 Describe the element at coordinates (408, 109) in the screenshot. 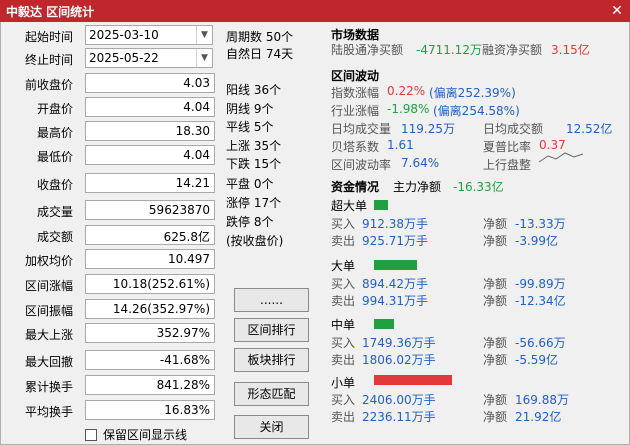

I see `industry-change-value: -1.98%` at that location.